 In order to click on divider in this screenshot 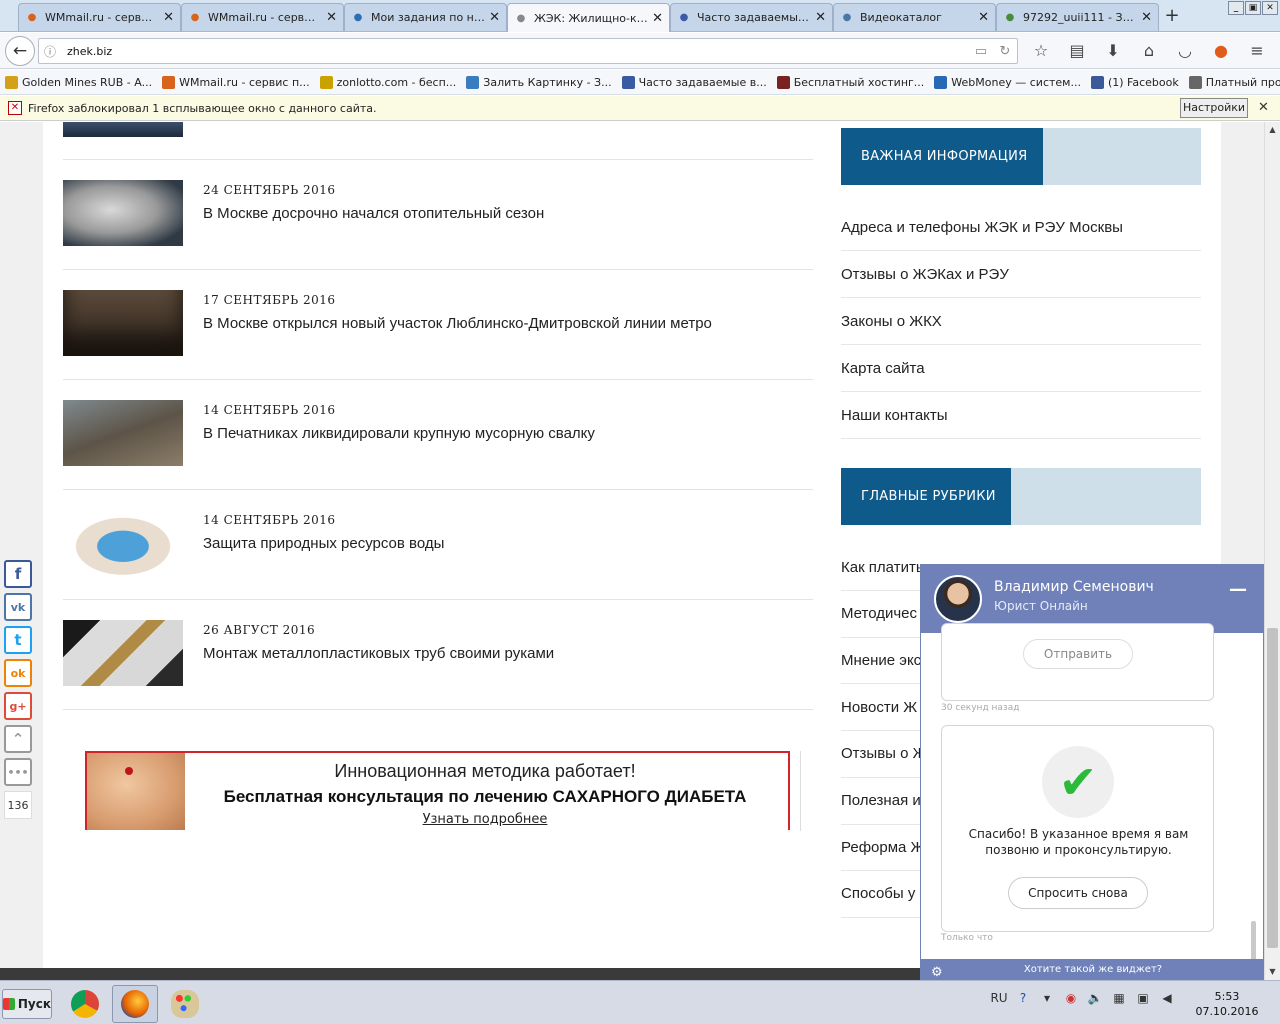, I will do `click(800, 791)`.